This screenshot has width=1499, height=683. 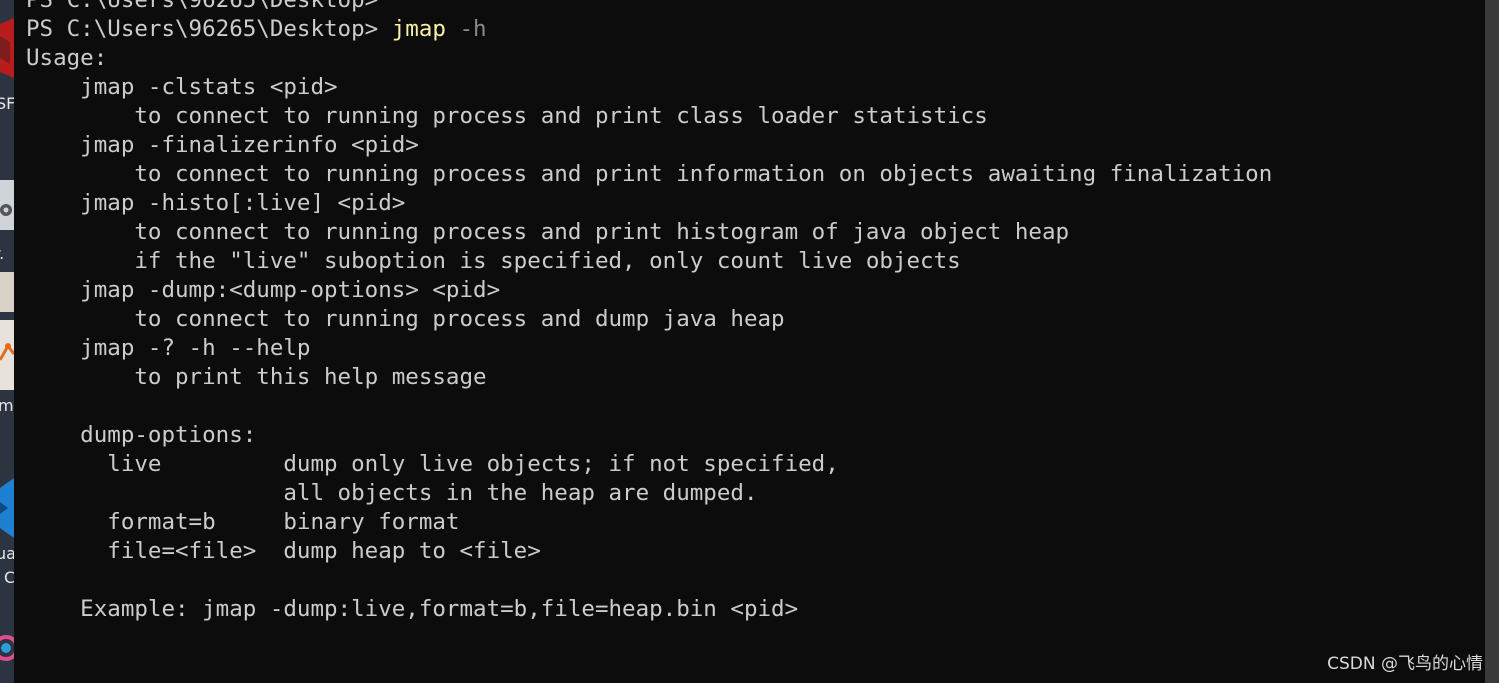 I want to click on output-line: jmap -finalizerinfo <pid>, so click(x=222, y=145).